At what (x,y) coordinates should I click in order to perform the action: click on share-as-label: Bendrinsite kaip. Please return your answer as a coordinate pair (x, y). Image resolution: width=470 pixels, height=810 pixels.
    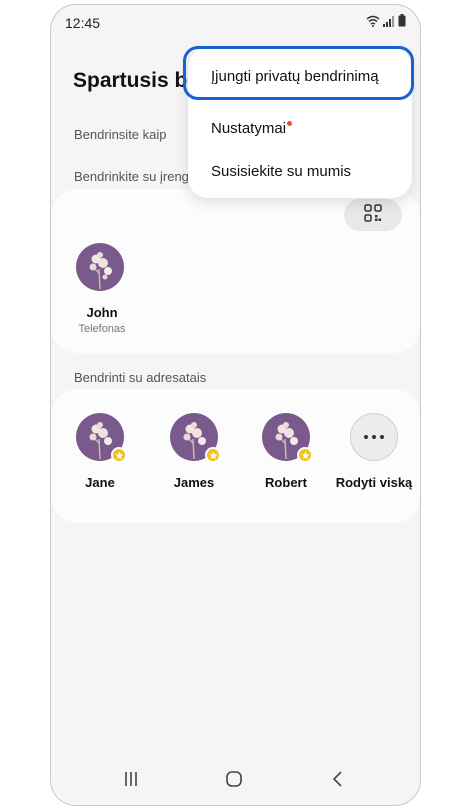
    Looking at the image, I should click on (120, 134).